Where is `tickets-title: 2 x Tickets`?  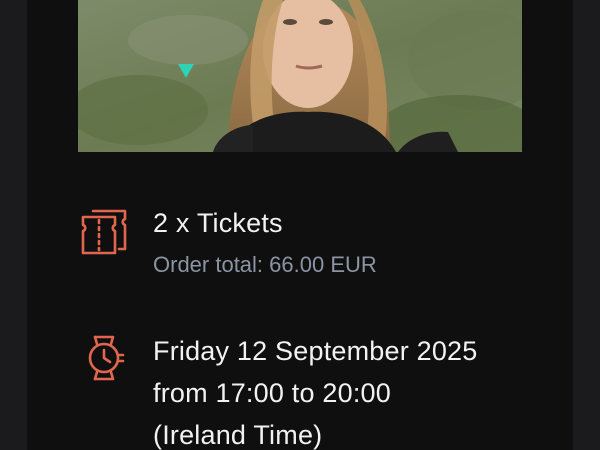 tickets-title: 2 x Tickets is located at coordinates (218, 223).